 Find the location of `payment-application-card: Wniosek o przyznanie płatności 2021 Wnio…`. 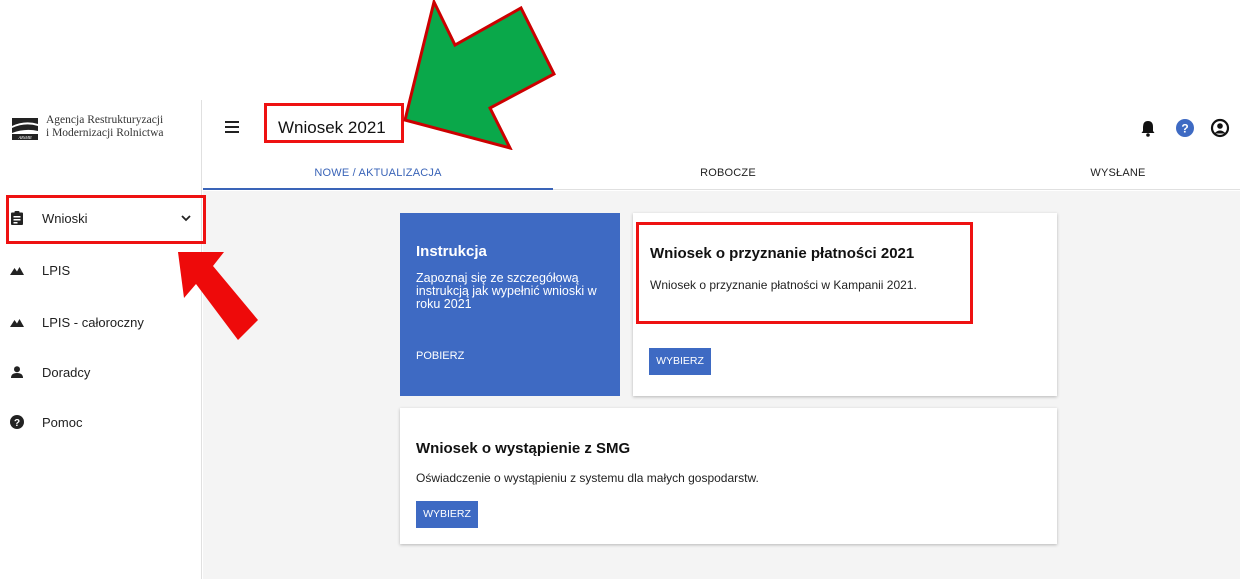

payment-application-card: Wniosek o przyznanie płatności 2021 Wnio… is located at coordinates (845, 304).